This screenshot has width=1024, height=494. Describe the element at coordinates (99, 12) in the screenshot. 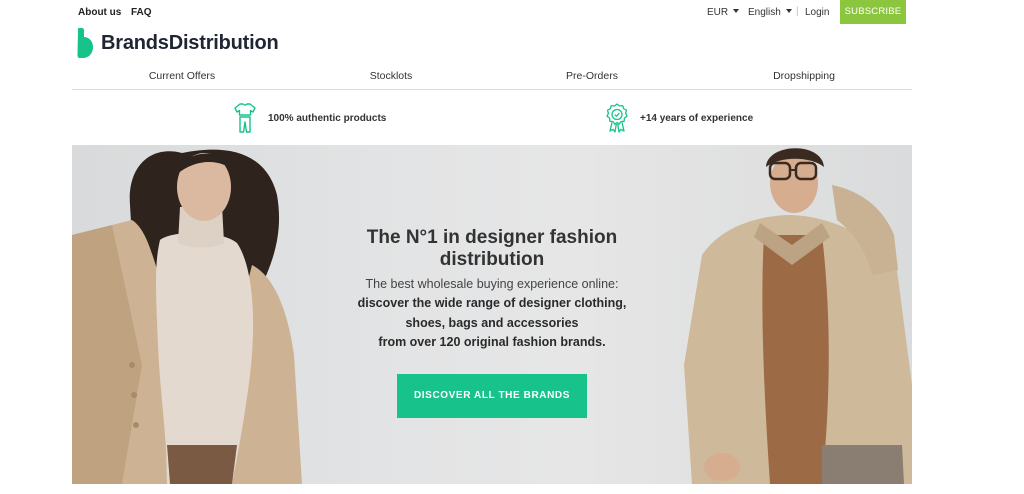

I see `about-us-link: About us` at that location.